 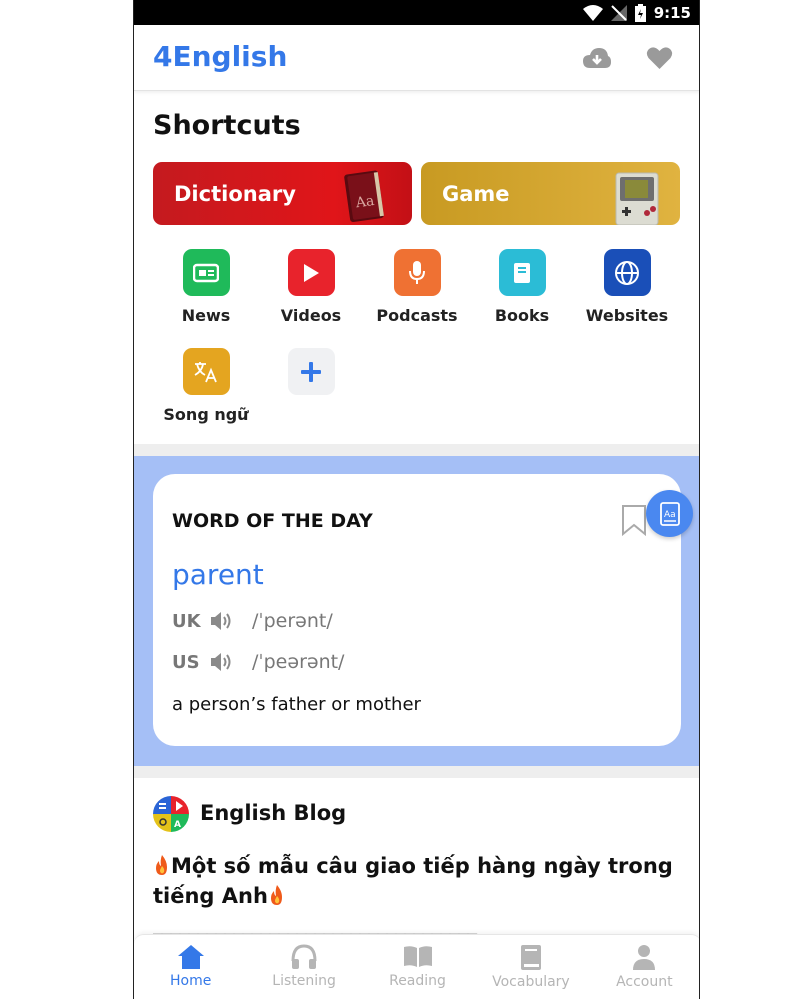 What do you see at coordinates (417, 315) in the screenshot?
I see `podcasts-label: Podcasts` at bounding box center [417, 315].